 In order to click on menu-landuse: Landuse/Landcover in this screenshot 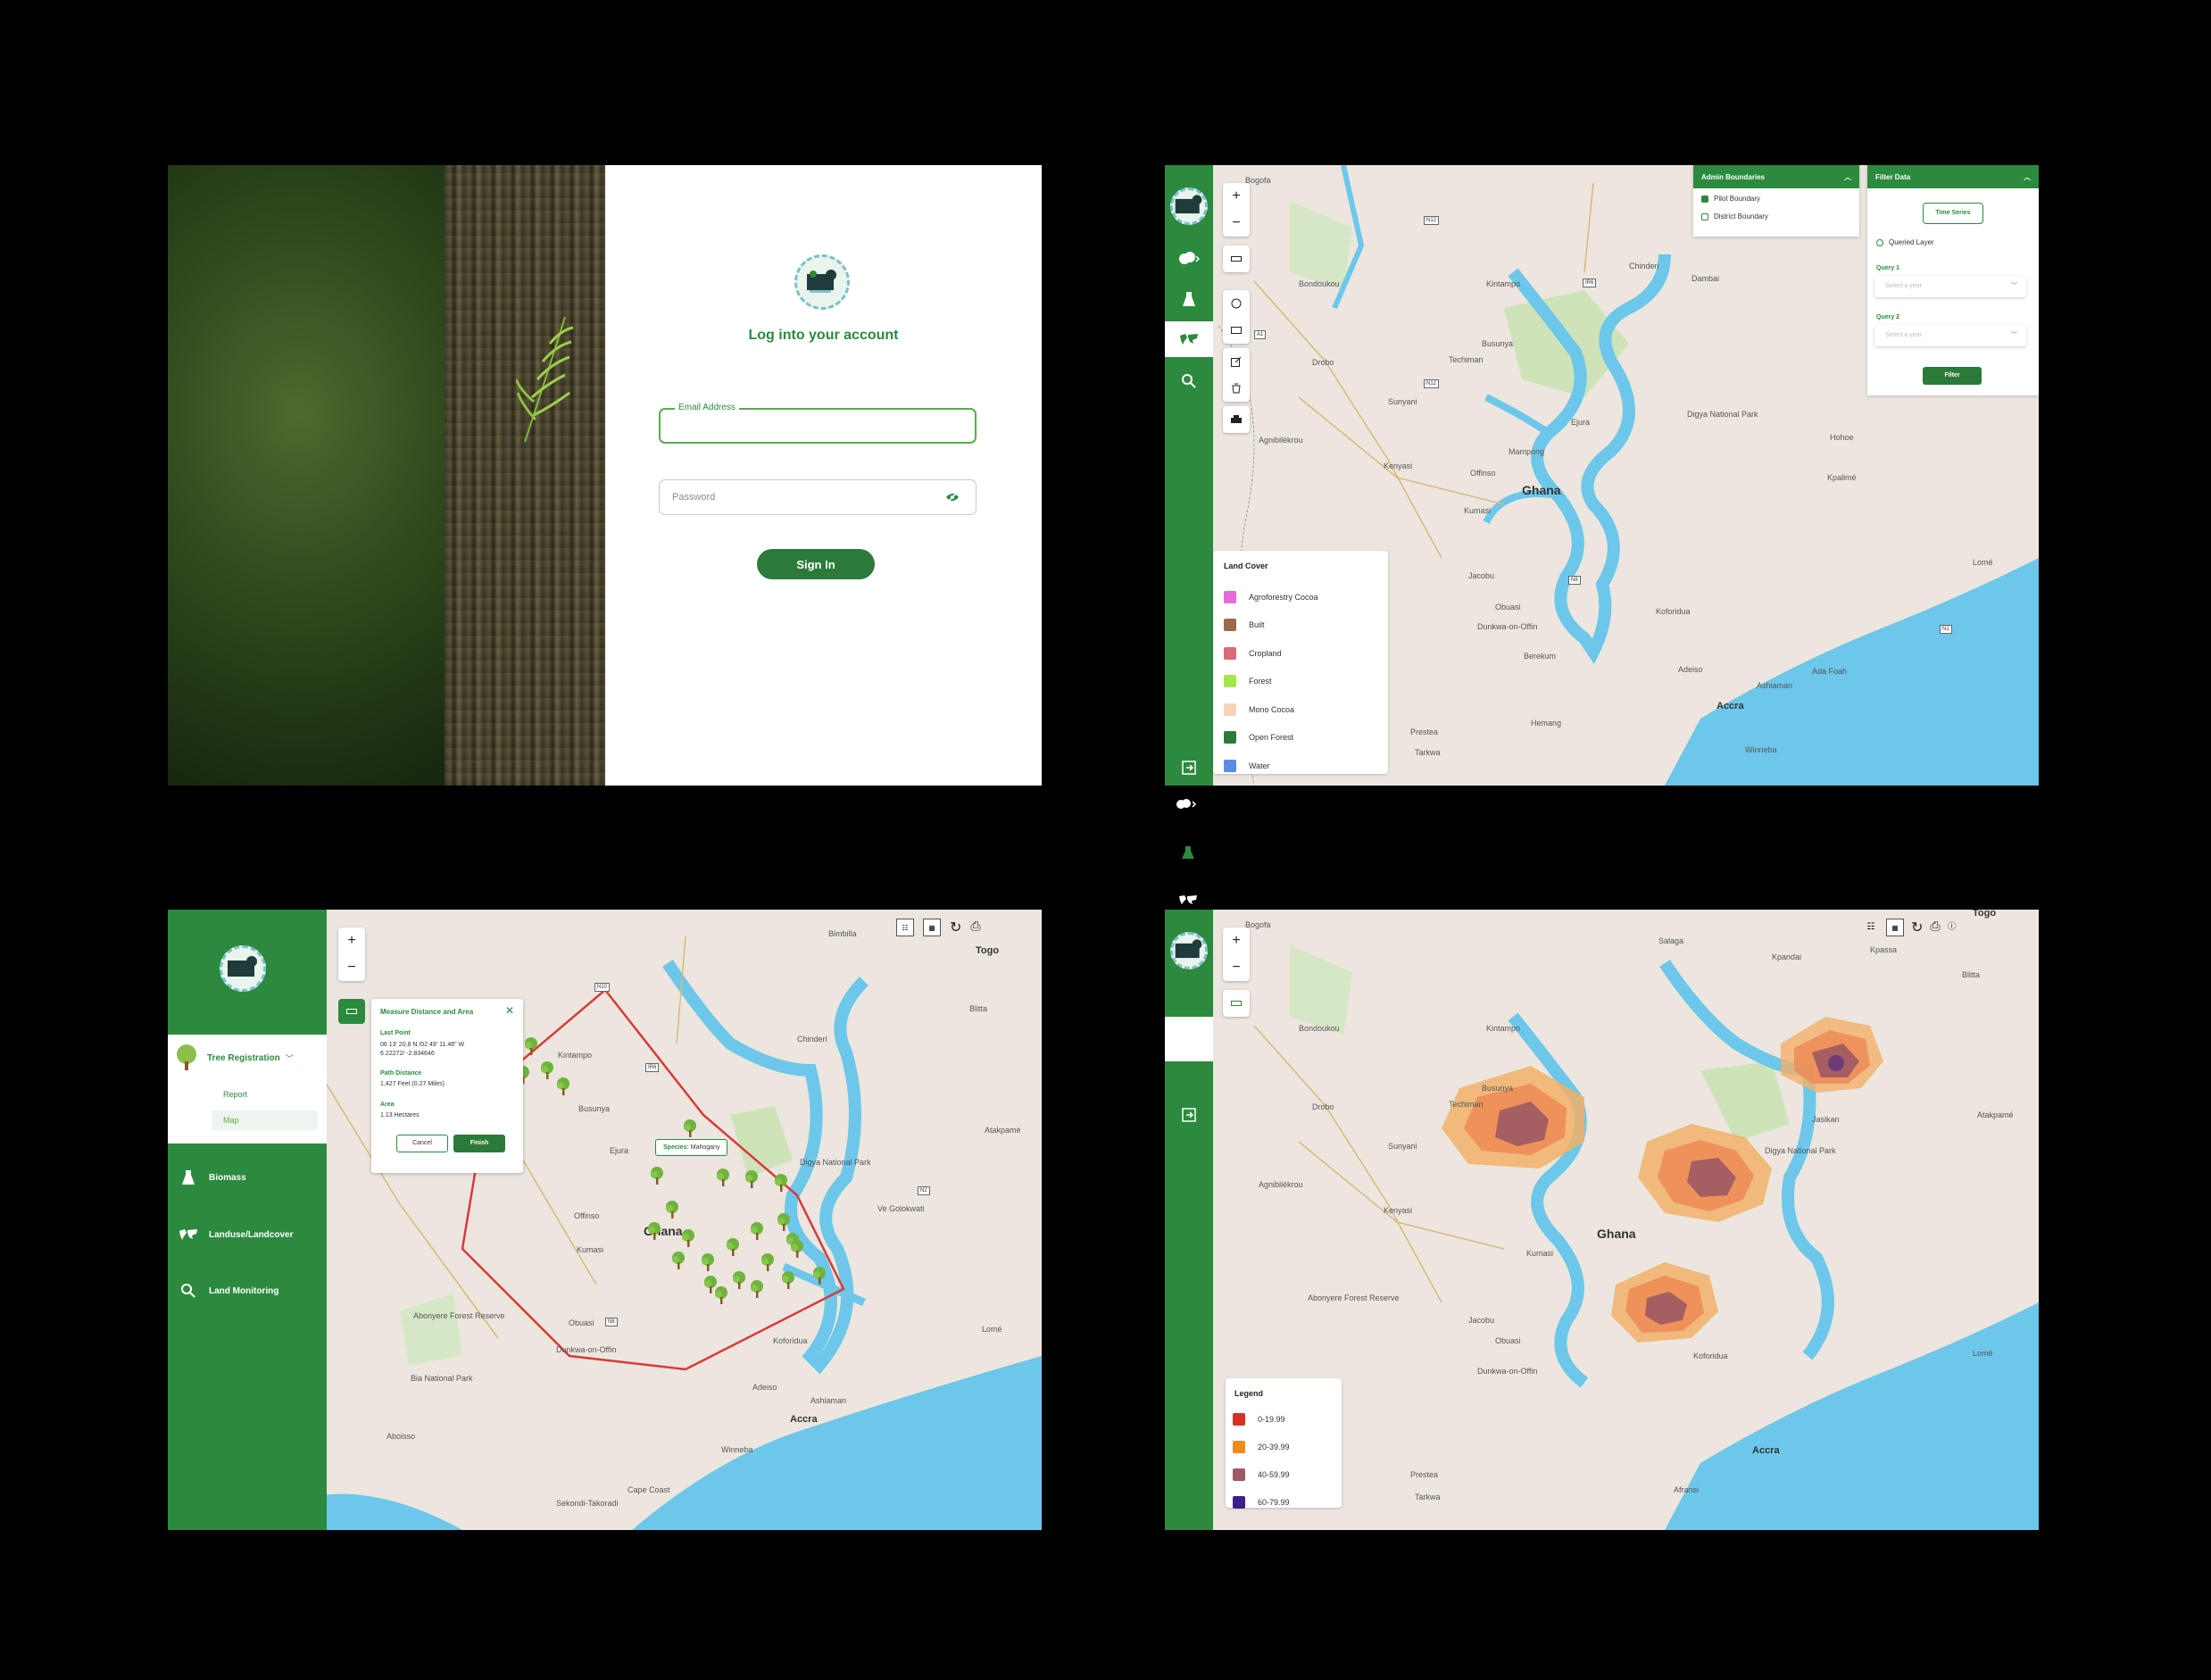, I will do `click(247, 1234)`.